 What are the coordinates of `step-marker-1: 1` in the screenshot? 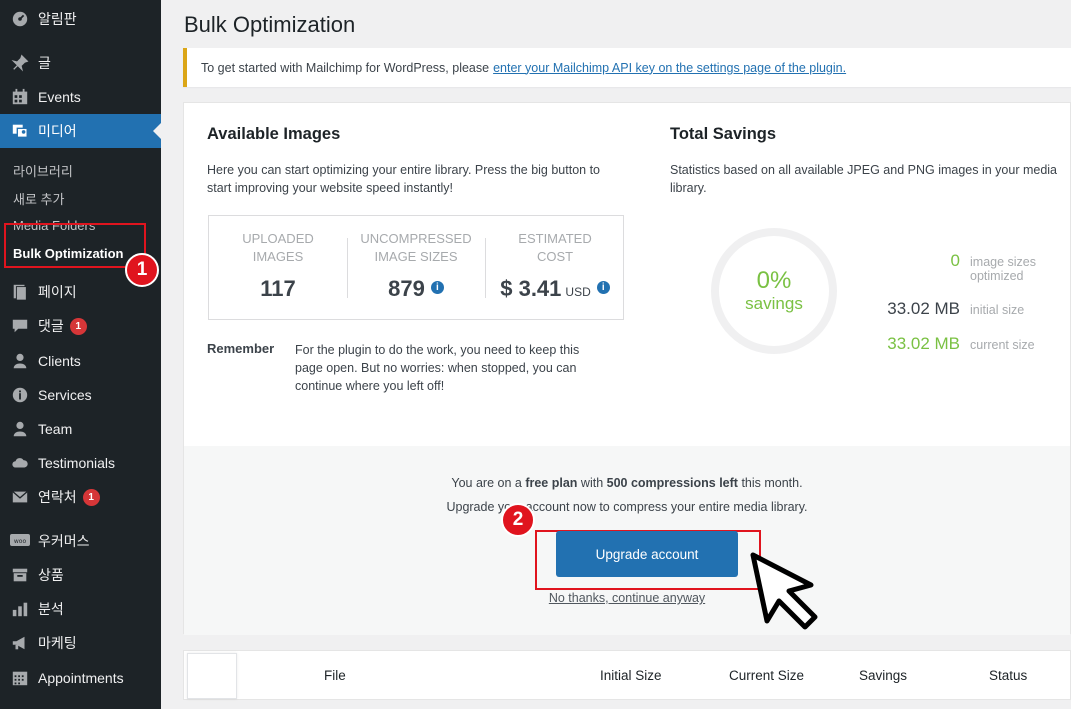 It's located at (142, 270).